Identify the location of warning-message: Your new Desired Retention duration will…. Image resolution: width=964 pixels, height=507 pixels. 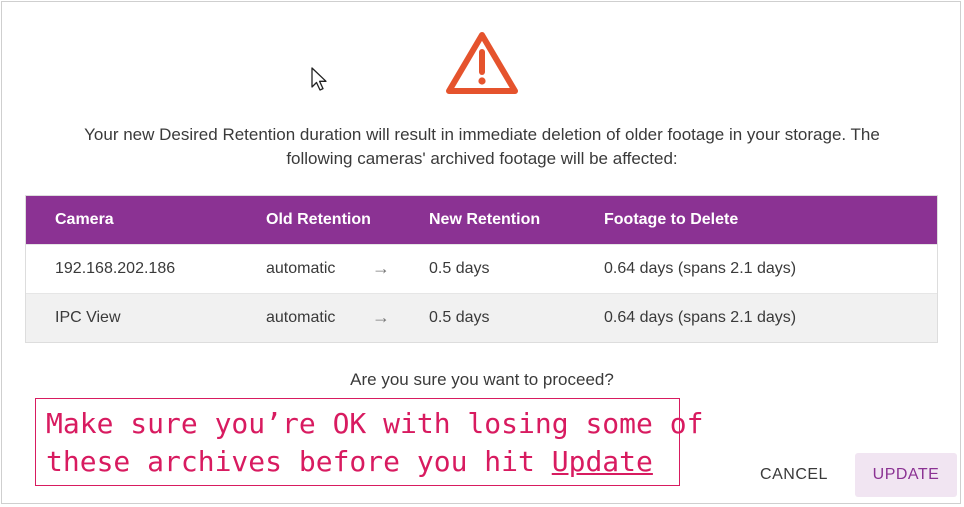
(482, 147).